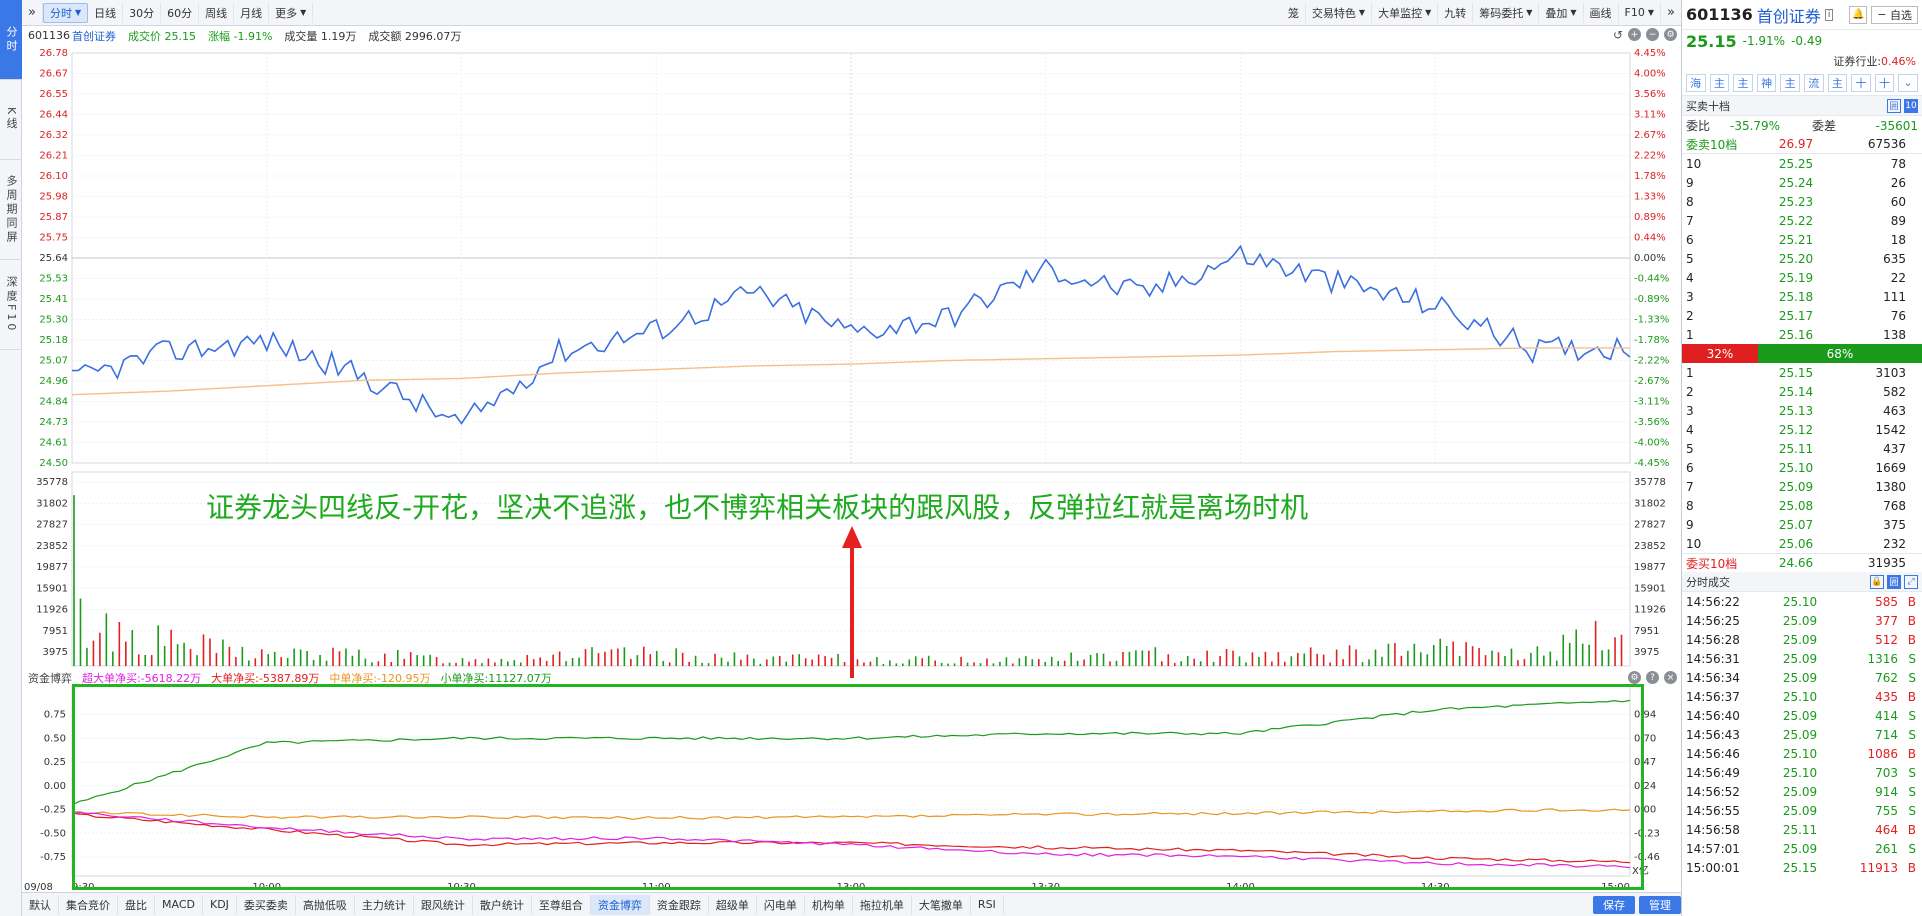  I want to click on bid-row: 1 25.15 3103, so click(1802, 372).